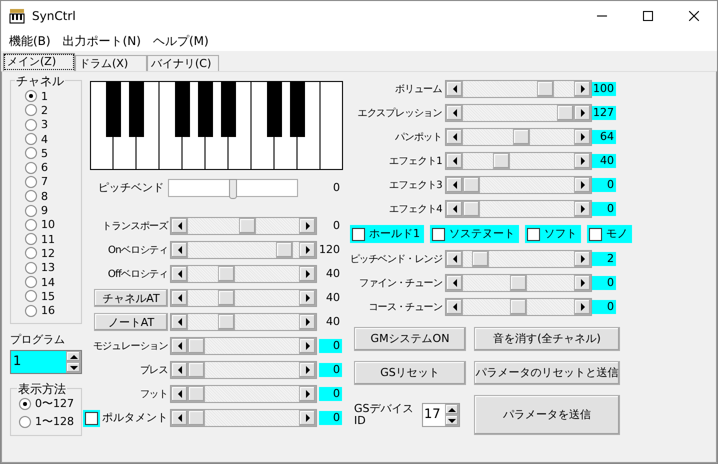  I want to click on pedal-toggle: ホールド1, so click(387, 234).